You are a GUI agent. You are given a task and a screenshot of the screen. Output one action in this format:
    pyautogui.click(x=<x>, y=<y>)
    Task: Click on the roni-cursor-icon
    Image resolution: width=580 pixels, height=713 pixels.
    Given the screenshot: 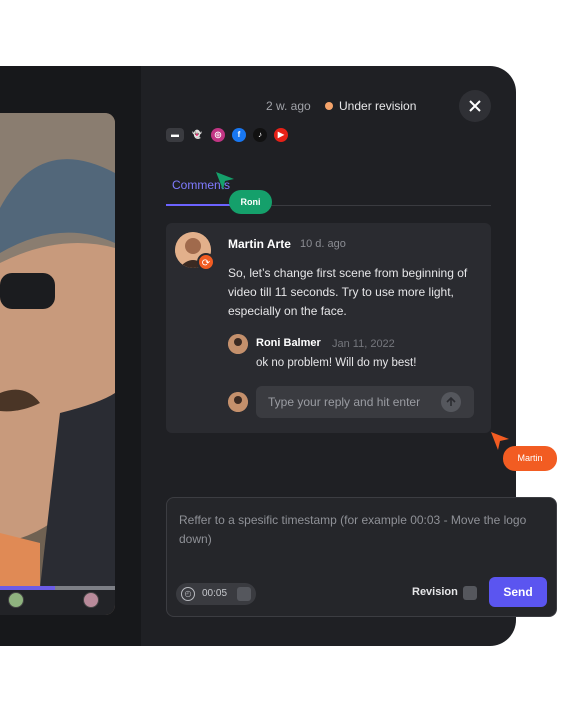 What is the action you would take?
    pyautogui.click(x=225, y=181)
    